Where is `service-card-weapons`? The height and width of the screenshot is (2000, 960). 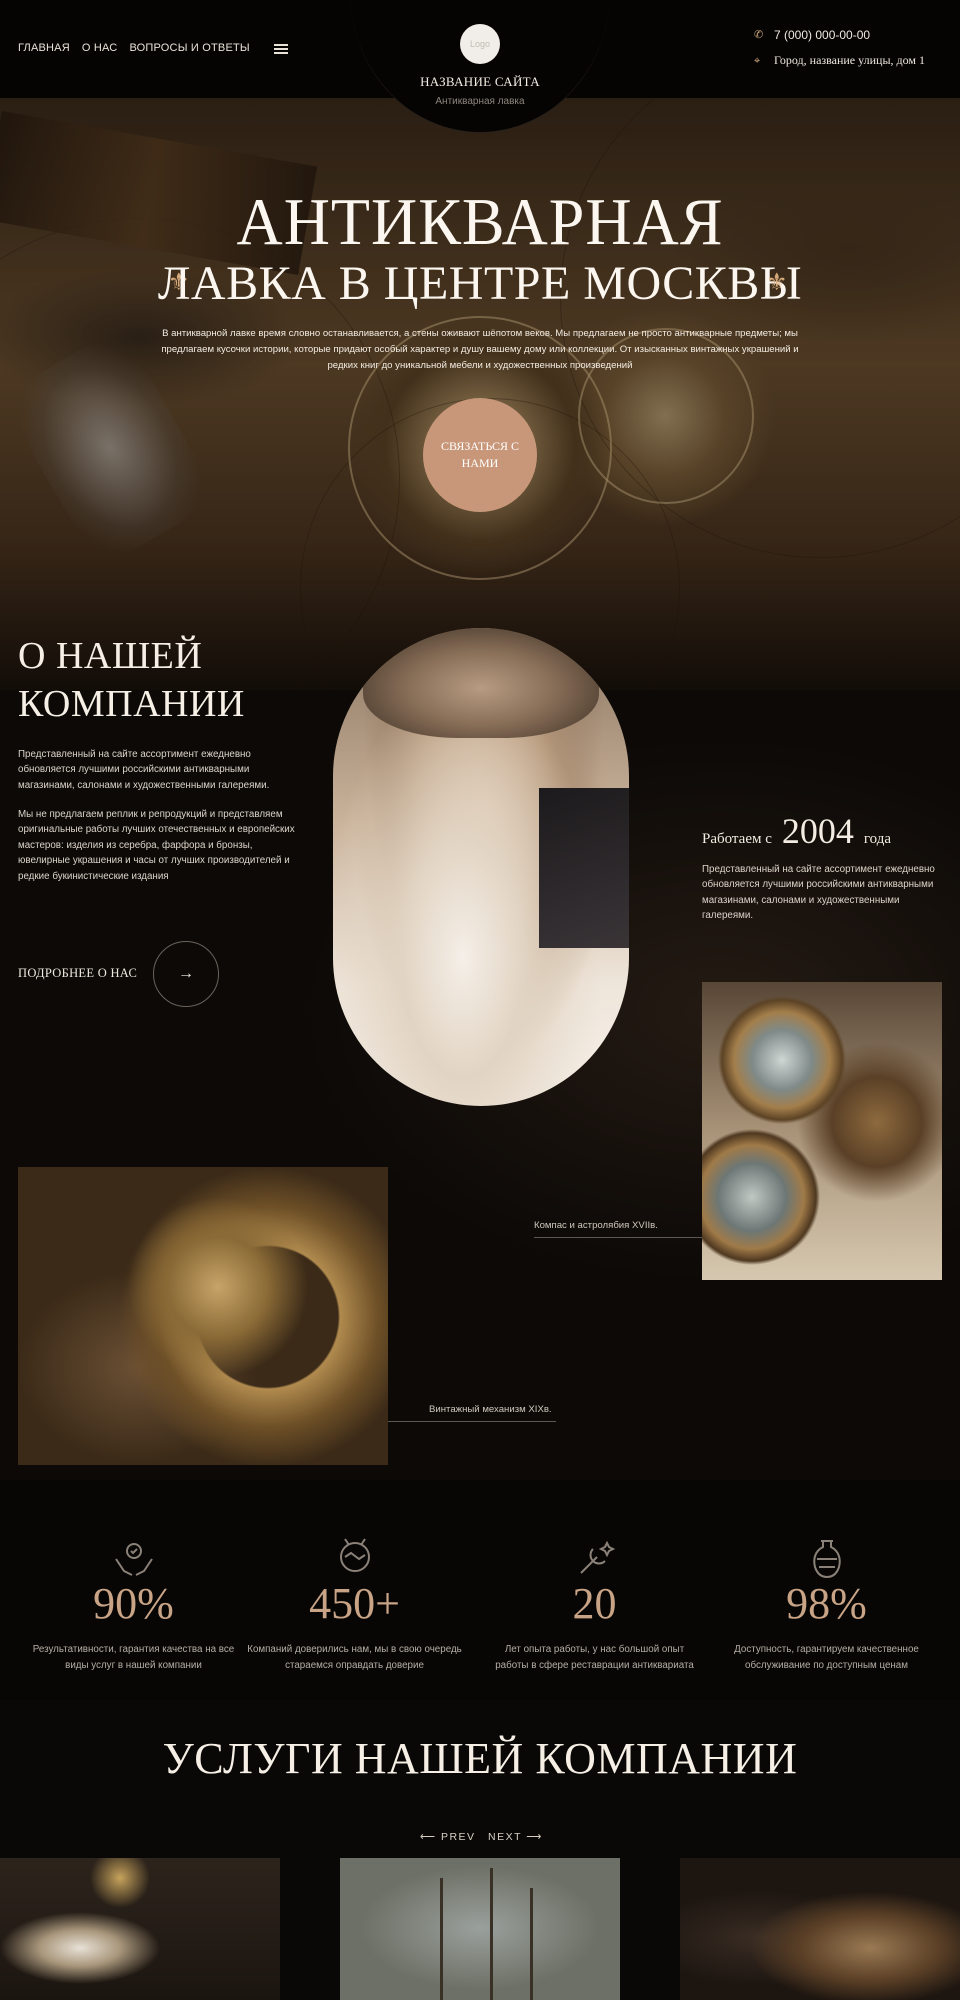 service-card-weapons is located at coordinates (820, 1929).